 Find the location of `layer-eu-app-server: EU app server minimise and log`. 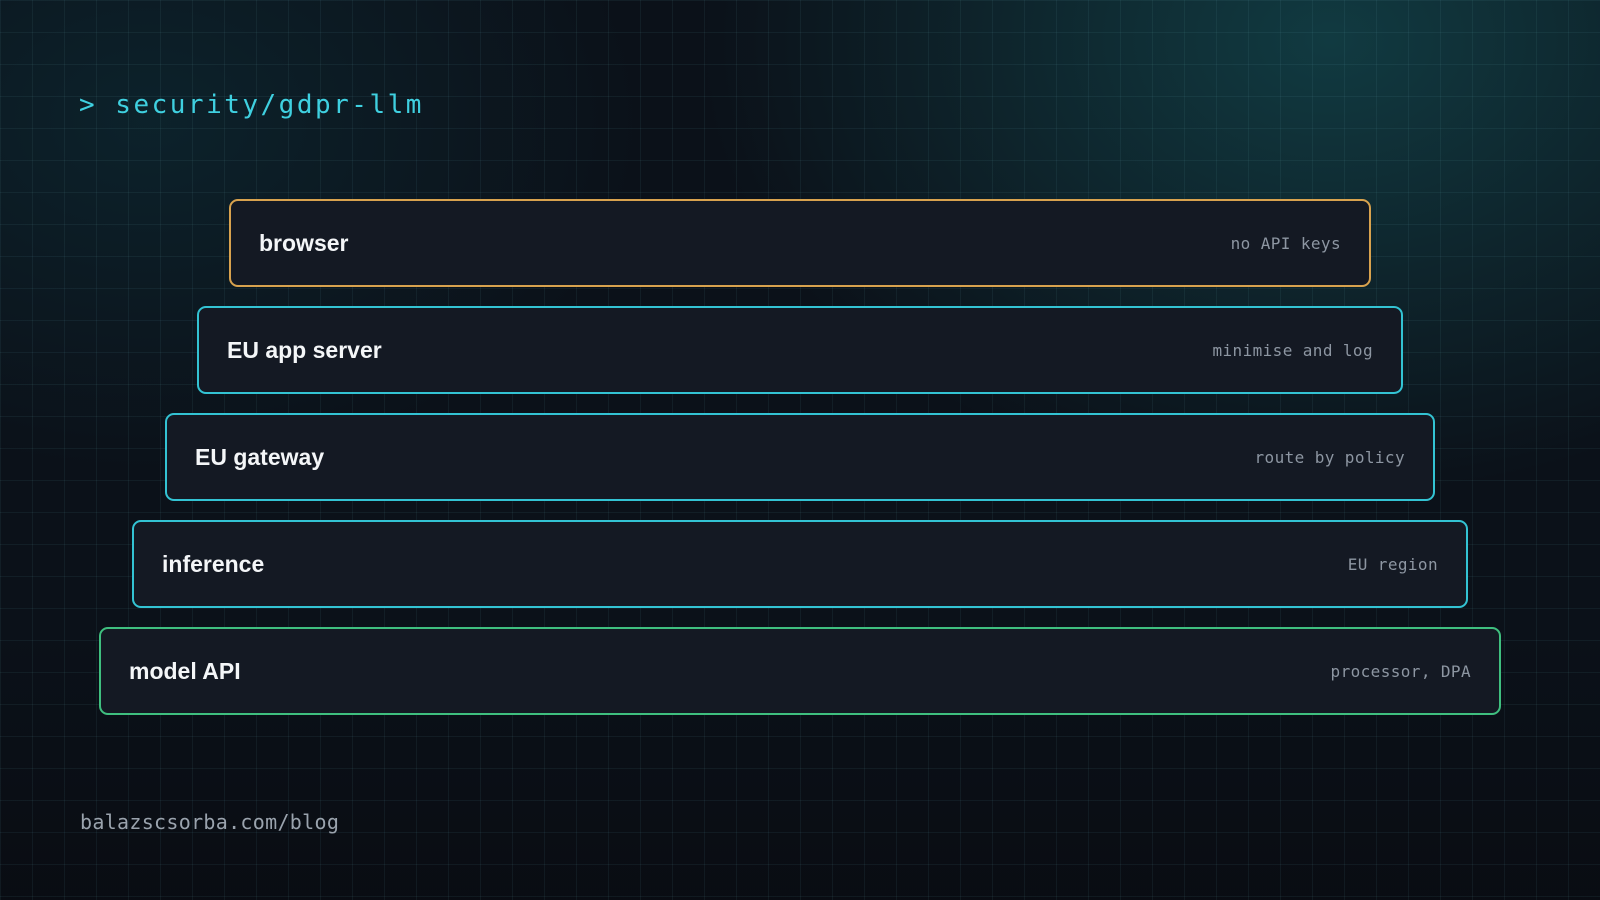

layer-eu-app-server: EU app server minimise and log is located at coordinates (800, 350).